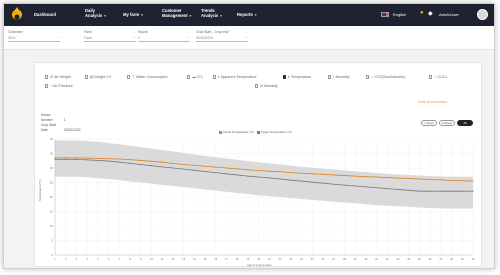  Describe the element at coordinates (422, 13) in the screenshot. I see `bell-icon: ●` at that location.